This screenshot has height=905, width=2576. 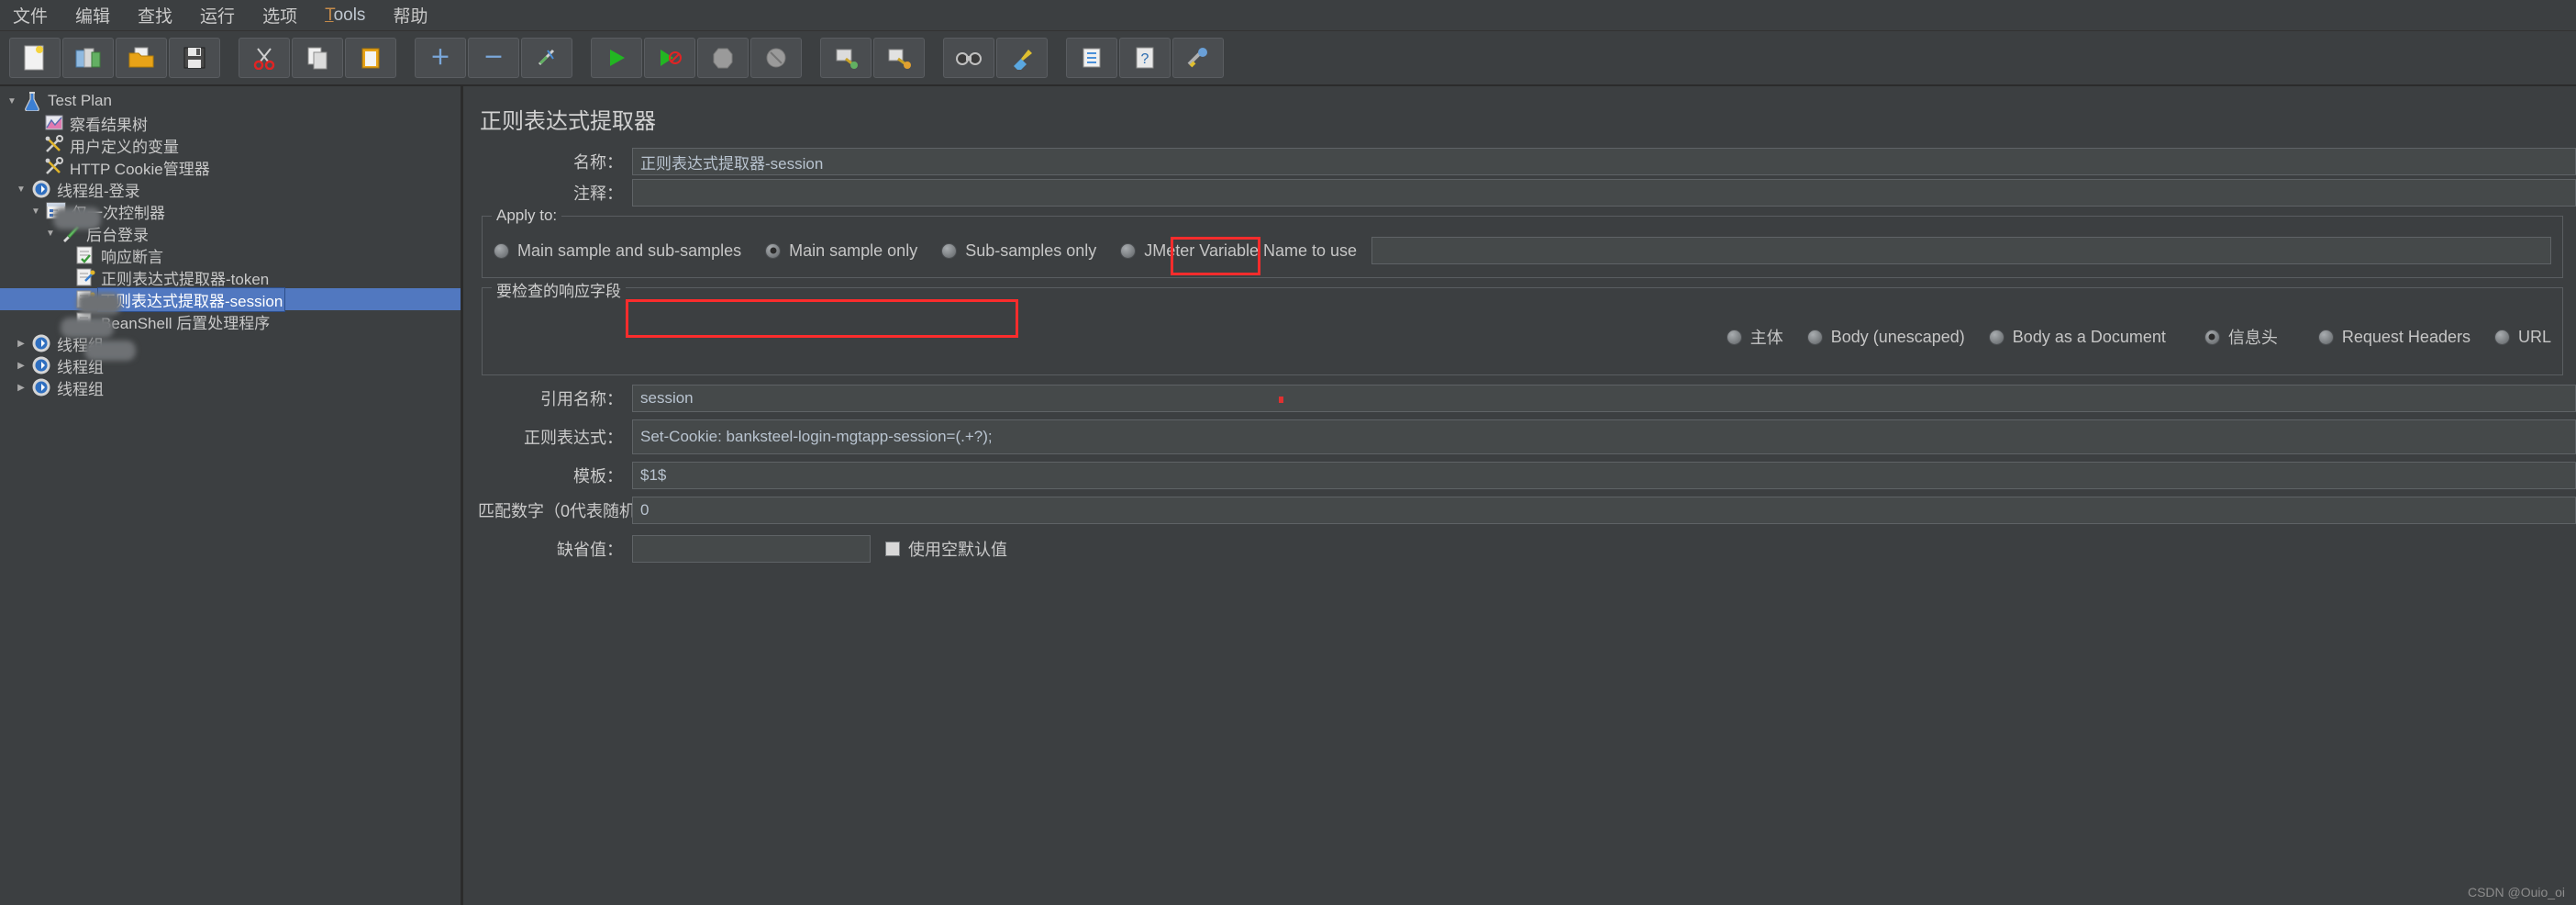 I want to click on use-empty-default-group: 使用空默认值, so click(x=946, y=549).